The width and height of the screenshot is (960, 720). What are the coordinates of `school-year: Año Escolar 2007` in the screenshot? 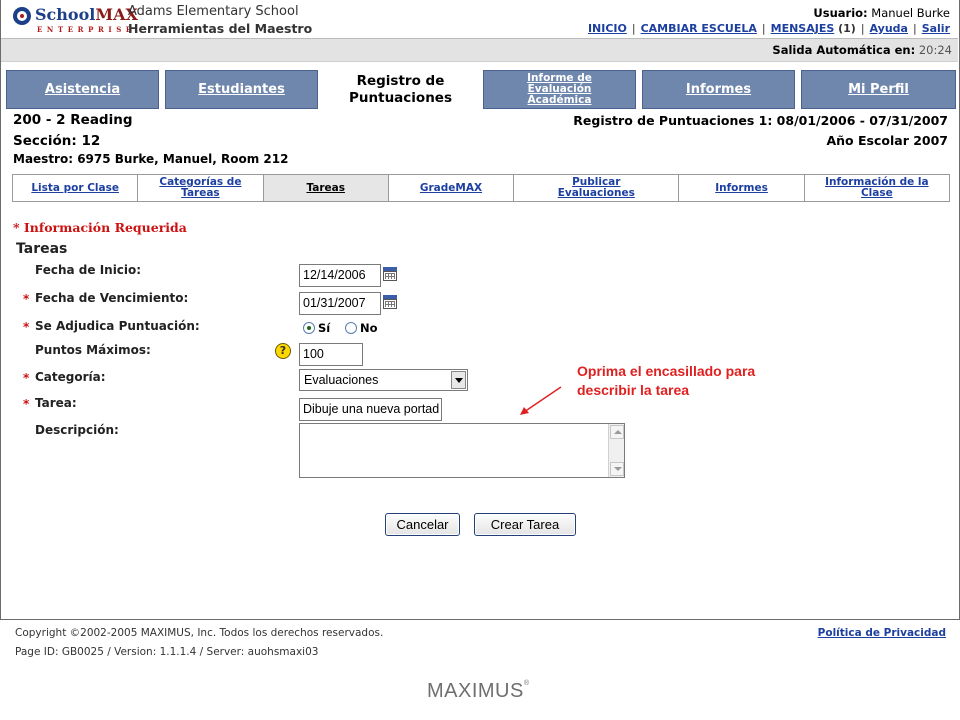 It's located at (887, 140).